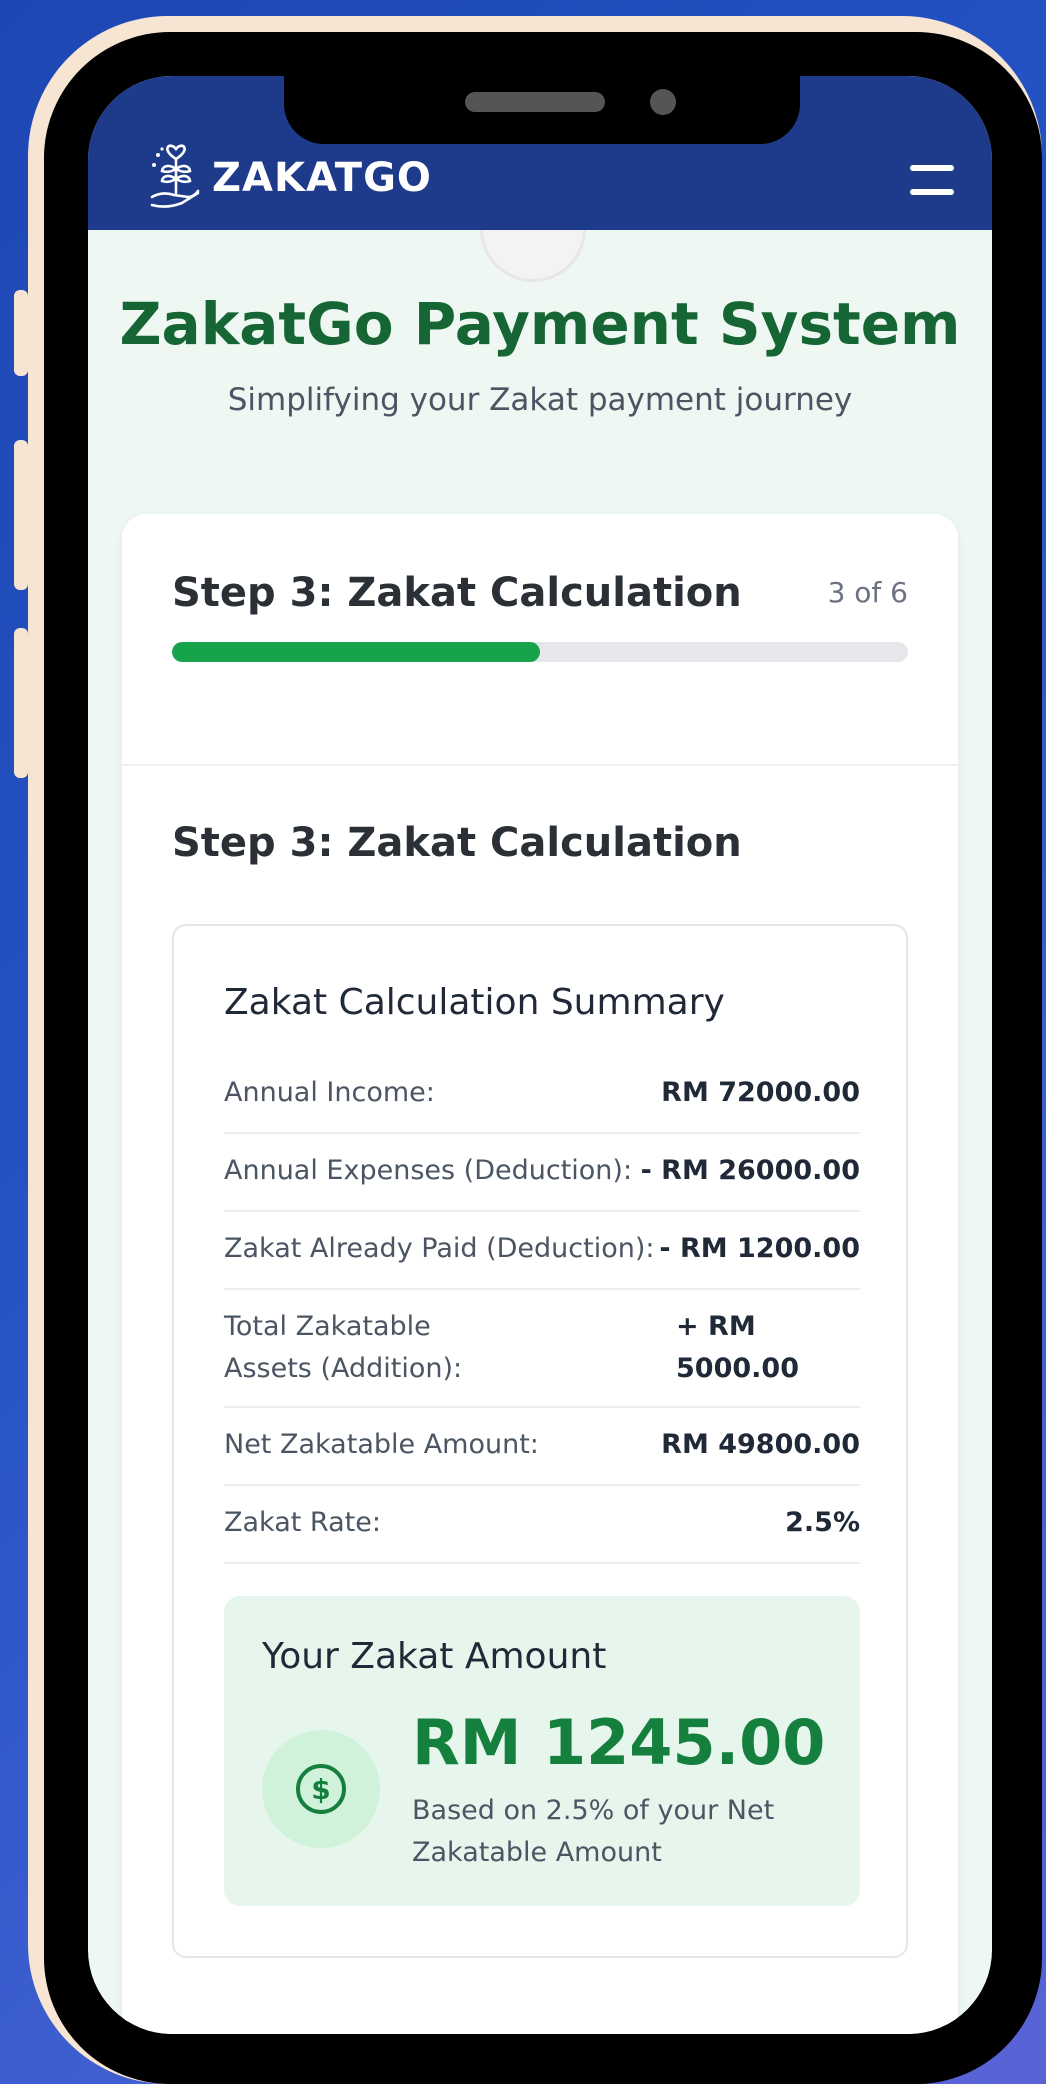  What do you see at coordinates (540, 400) in the screenshot?
I see `page-subtitle: Simplifying your Zakat payment journey` at bounding box center [540, 400].